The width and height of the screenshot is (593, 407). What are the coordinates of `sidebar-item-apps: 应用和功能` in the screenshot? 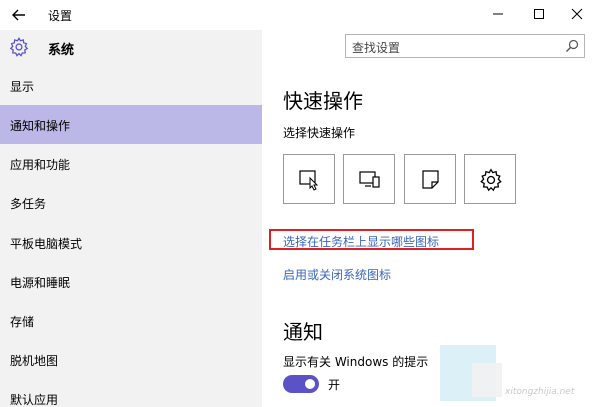 It's located at (131, 163).